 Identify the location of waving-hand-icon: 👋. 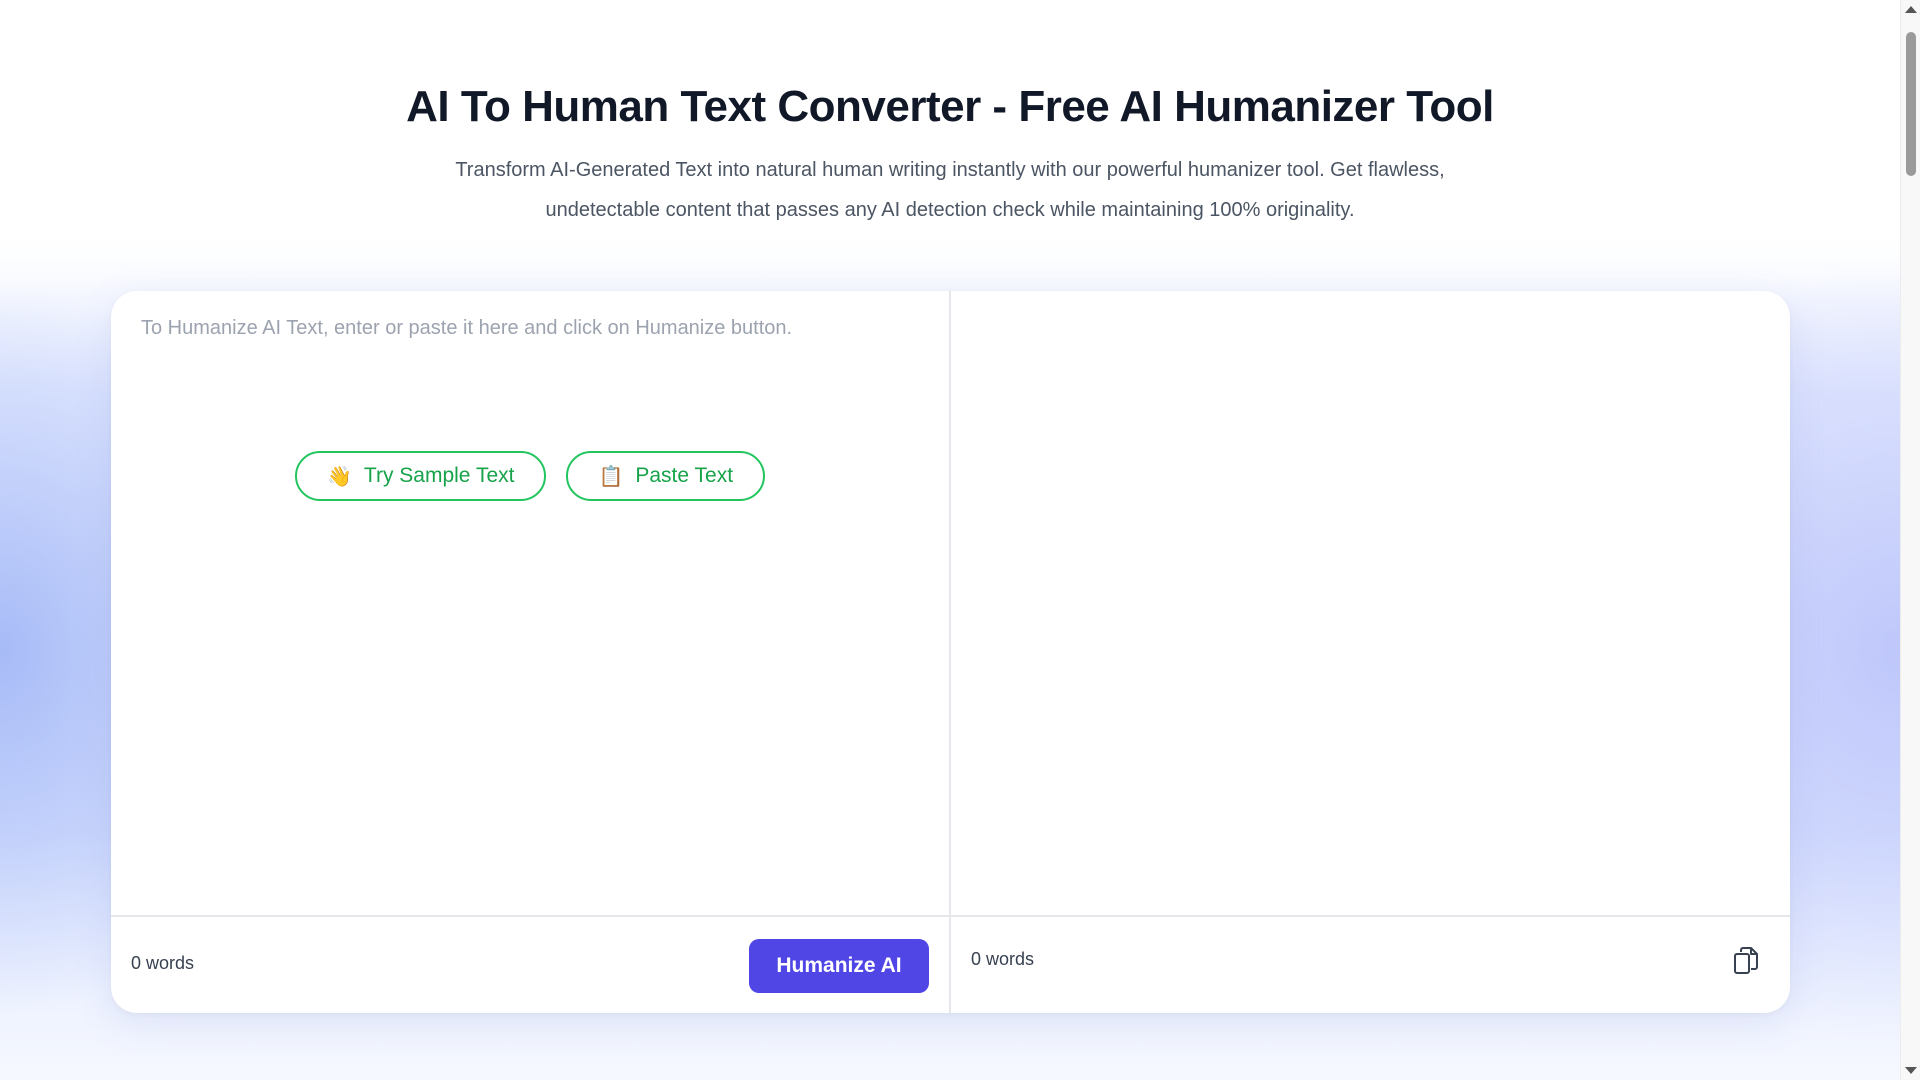
(339, 476).